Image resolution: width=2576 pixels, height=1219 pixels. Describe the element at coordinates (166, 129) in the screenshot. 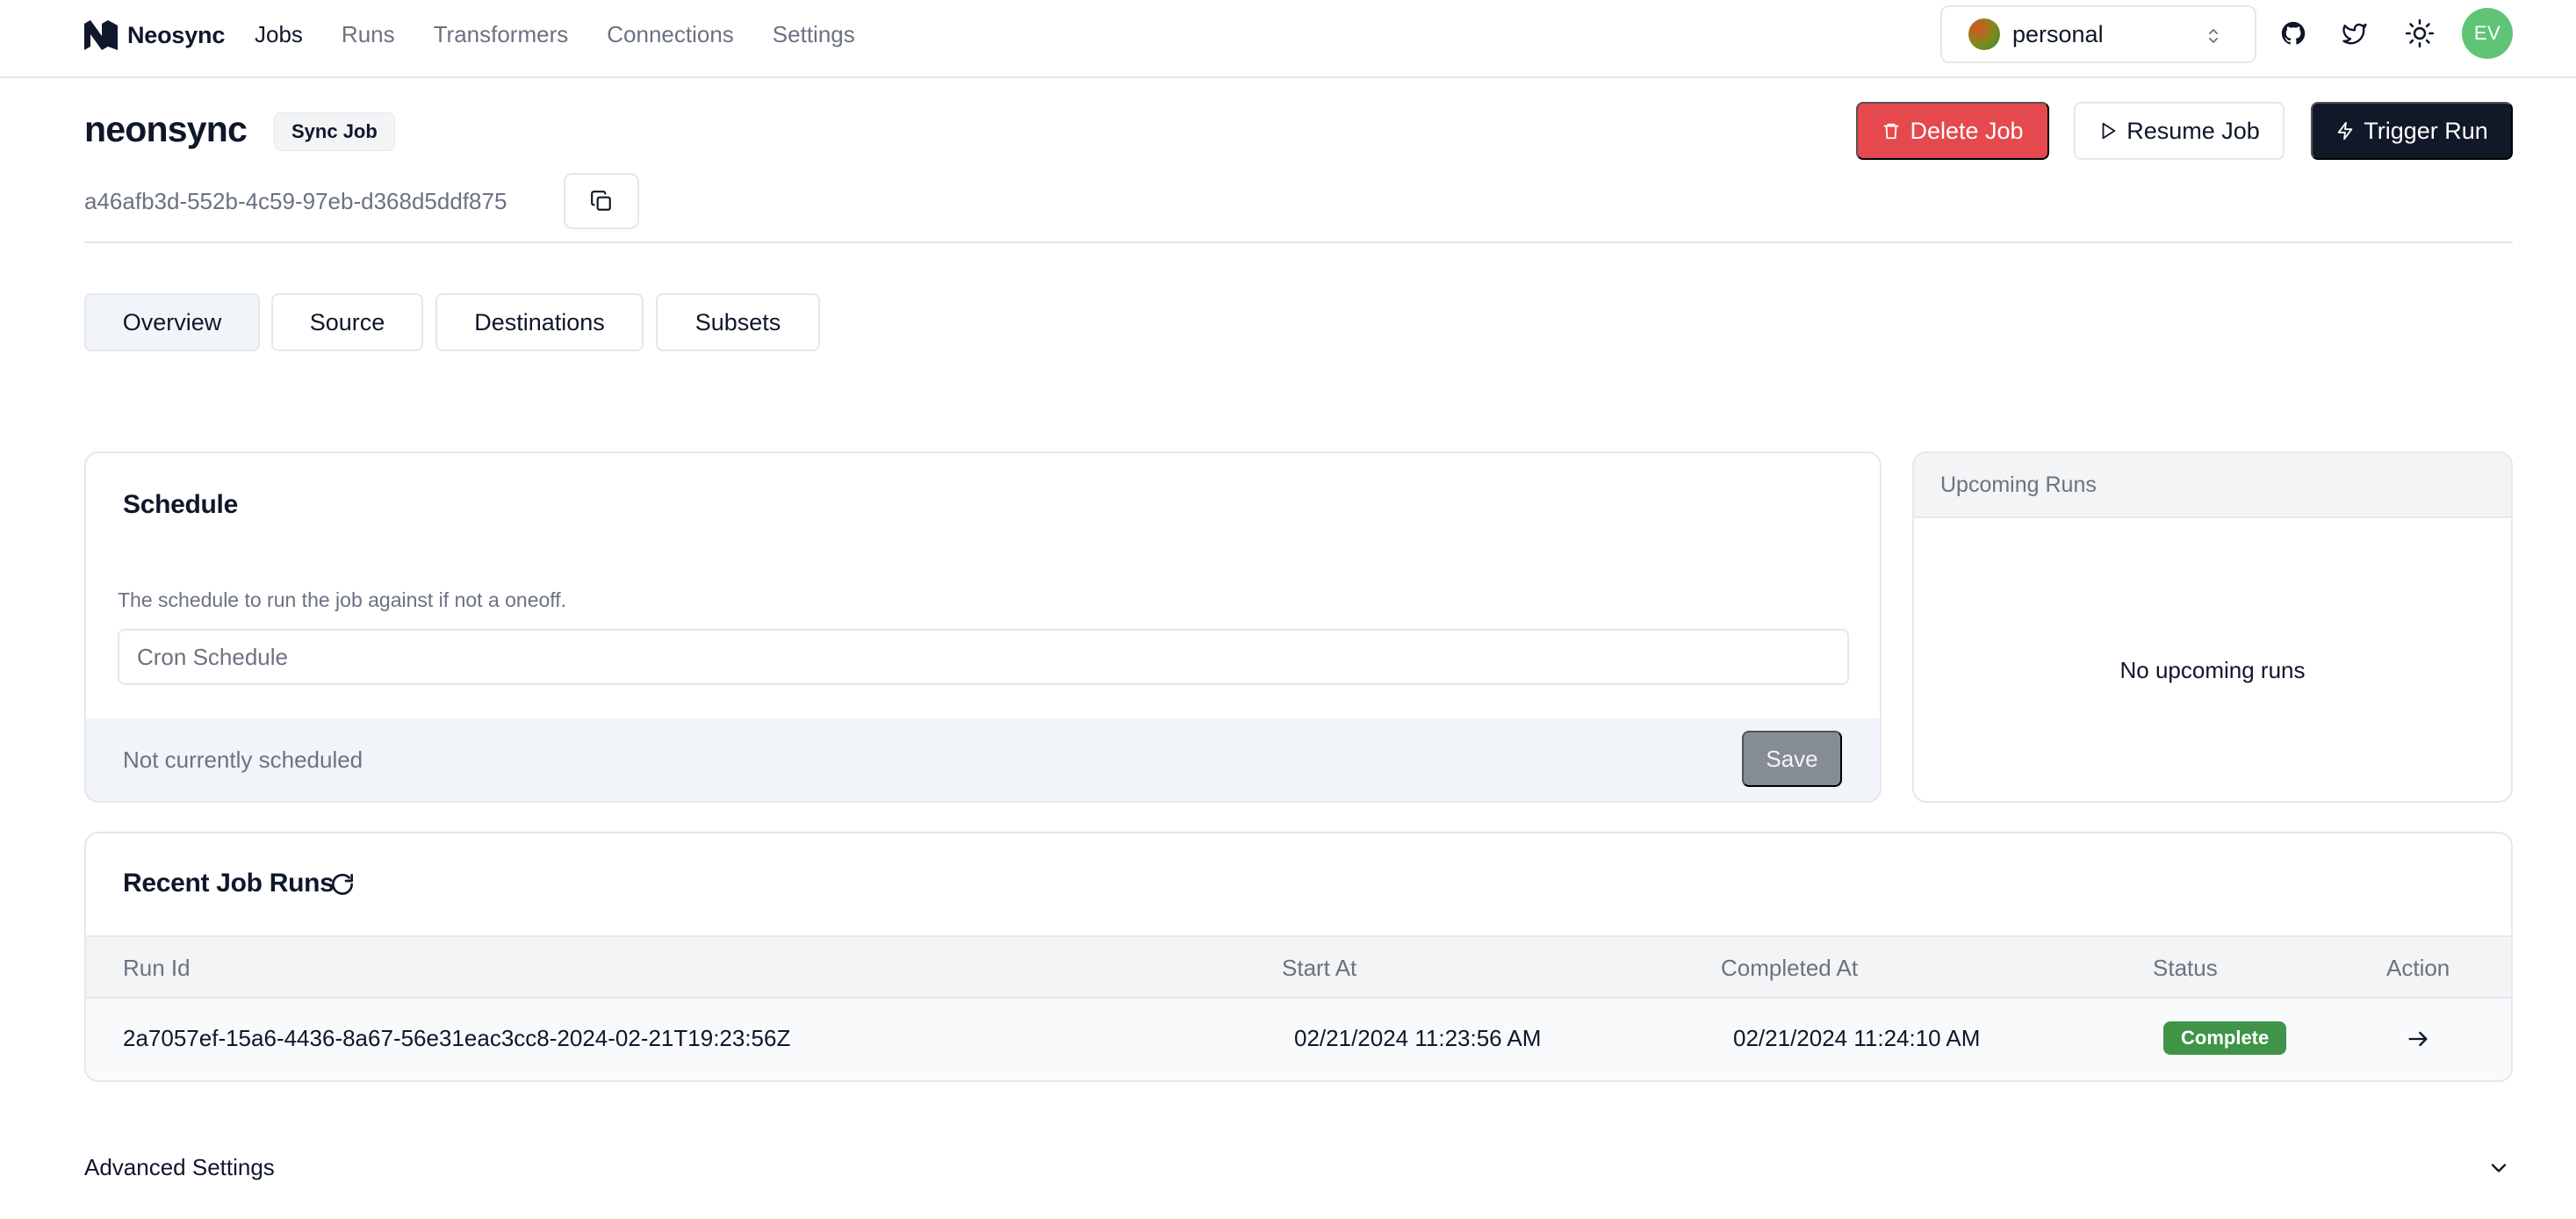

I see `job-title: neonsync` at that location.